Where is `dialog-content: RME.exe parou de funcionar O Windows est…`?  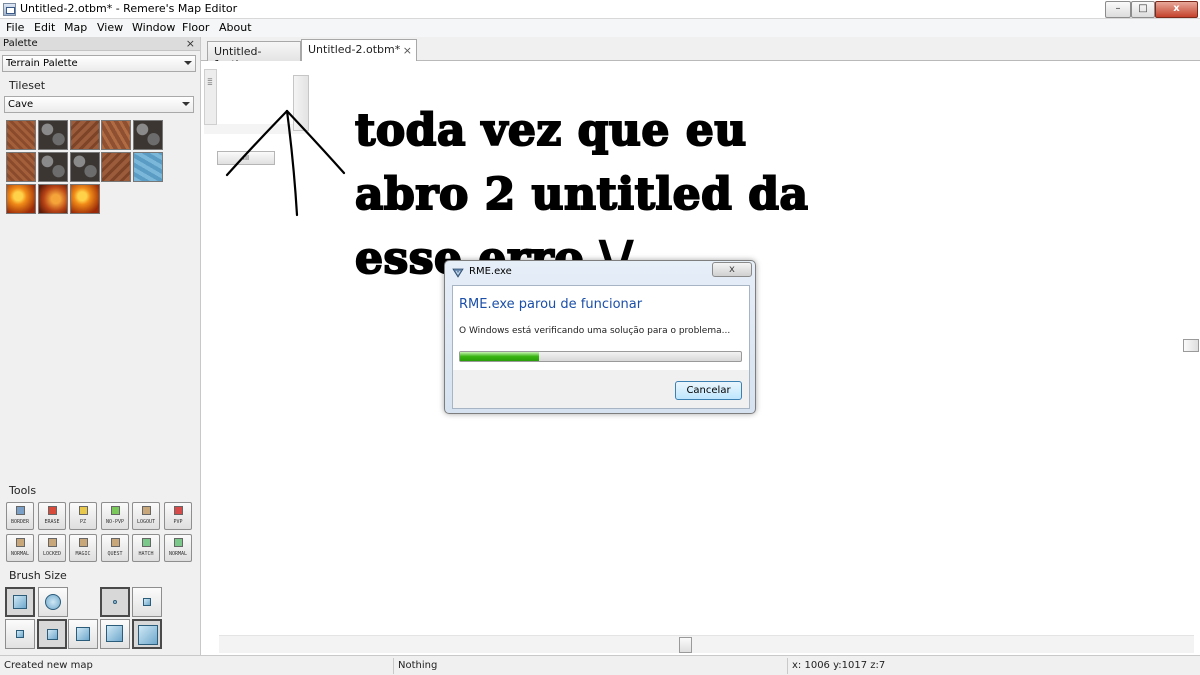 dialog-content: RME.exe parou de funcionar O Windows est… is located at coordinates (601, 328).